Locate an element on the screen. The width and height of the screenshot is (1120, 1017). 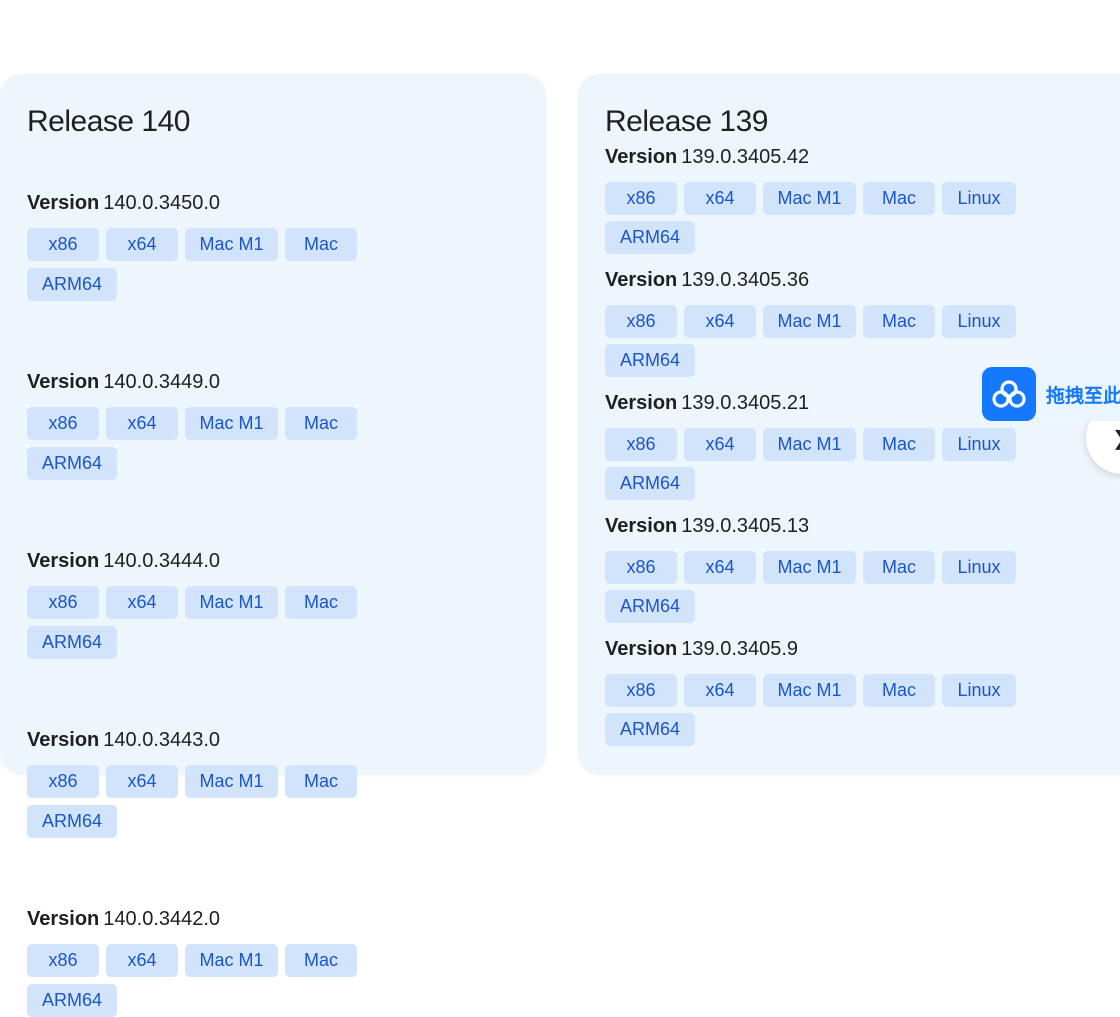
drag-drop-label: 拖拽至此 is located at coordinates (1083, 395).